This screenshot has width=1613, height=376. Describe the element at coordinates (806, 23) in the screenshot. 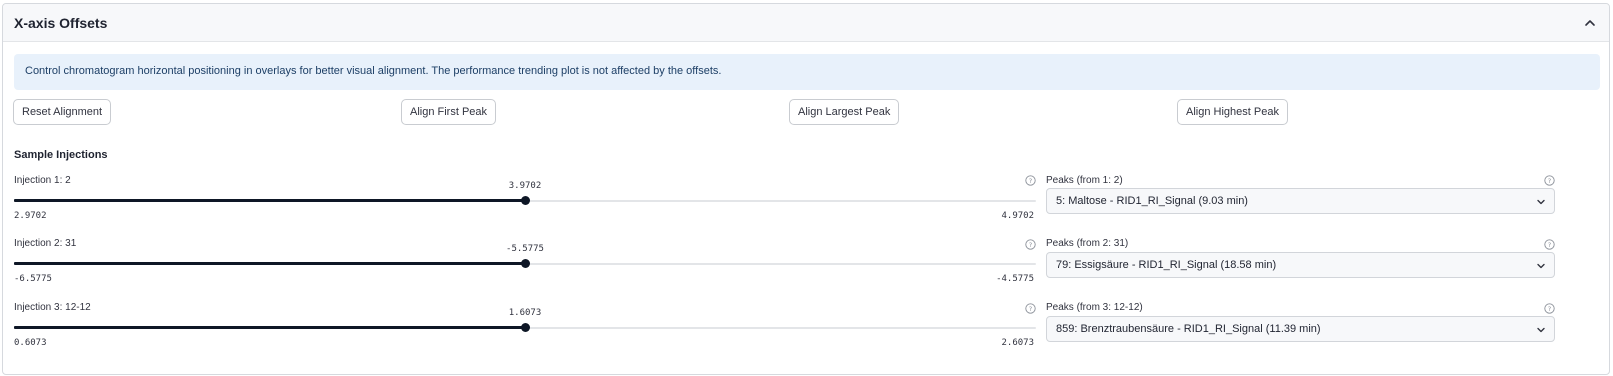

I see `panel-header: X-axis Offsets` at that location.